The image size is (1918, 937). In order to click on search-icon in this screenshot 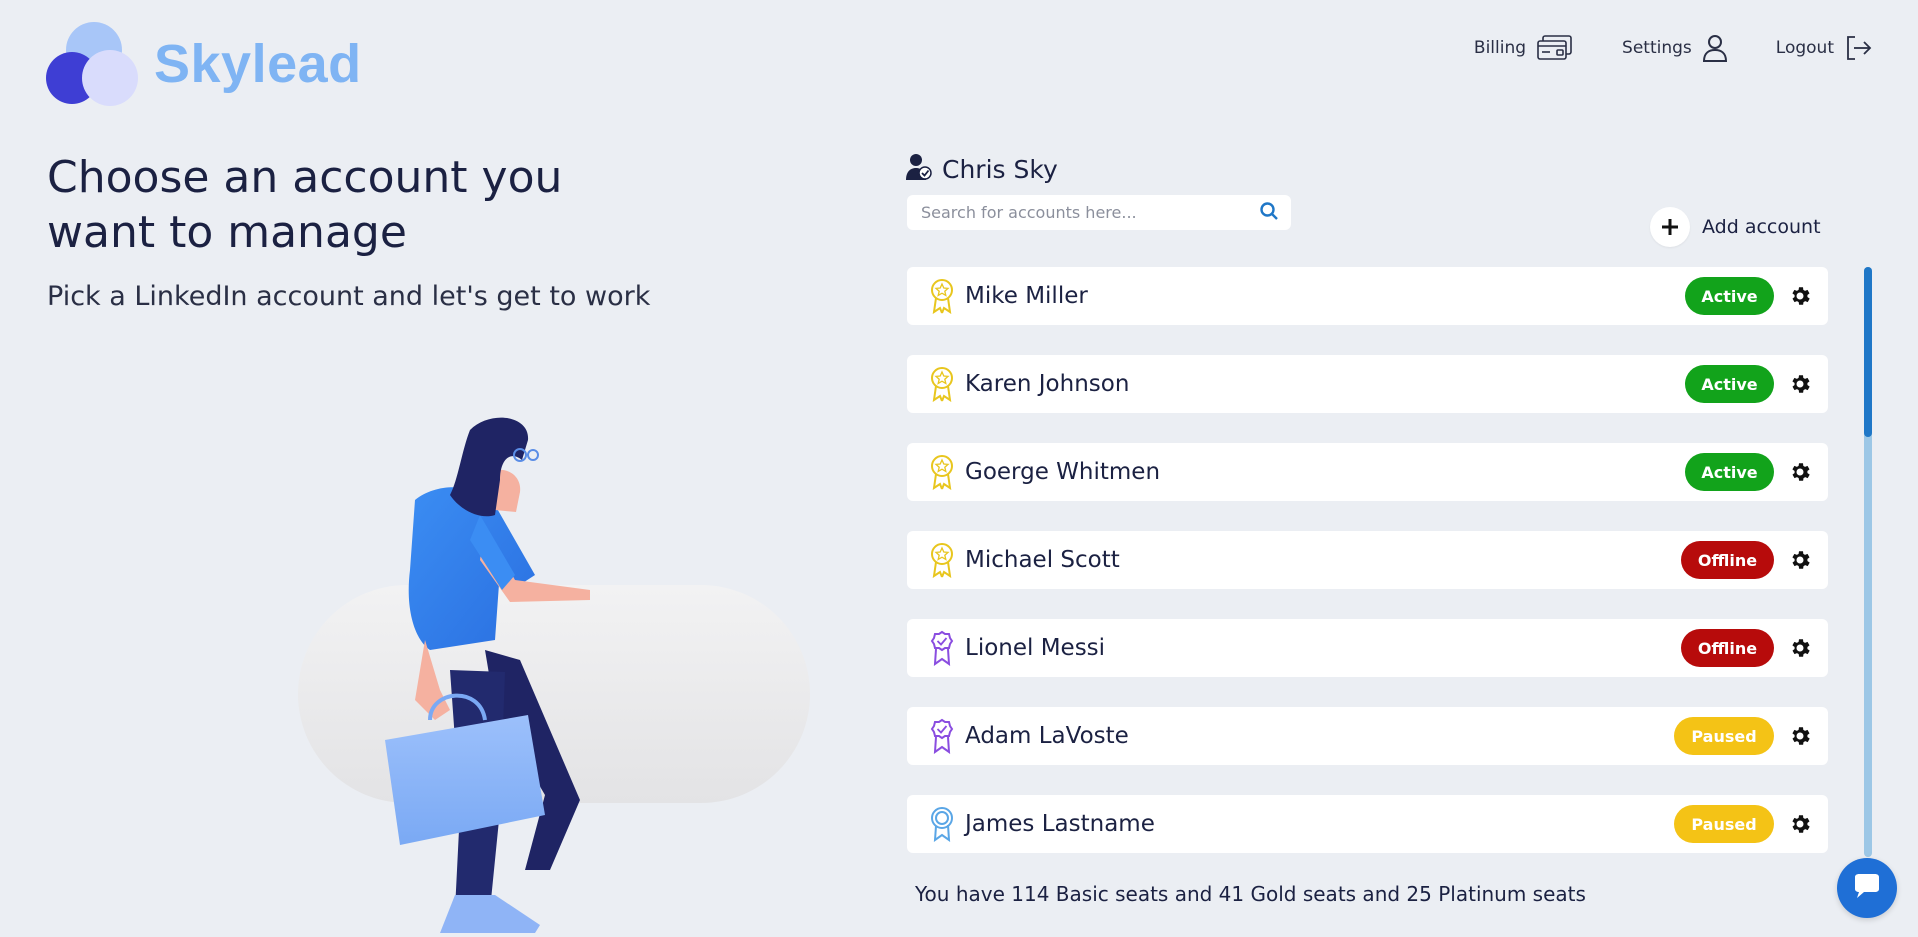, I will do `click(1269, 213)`.